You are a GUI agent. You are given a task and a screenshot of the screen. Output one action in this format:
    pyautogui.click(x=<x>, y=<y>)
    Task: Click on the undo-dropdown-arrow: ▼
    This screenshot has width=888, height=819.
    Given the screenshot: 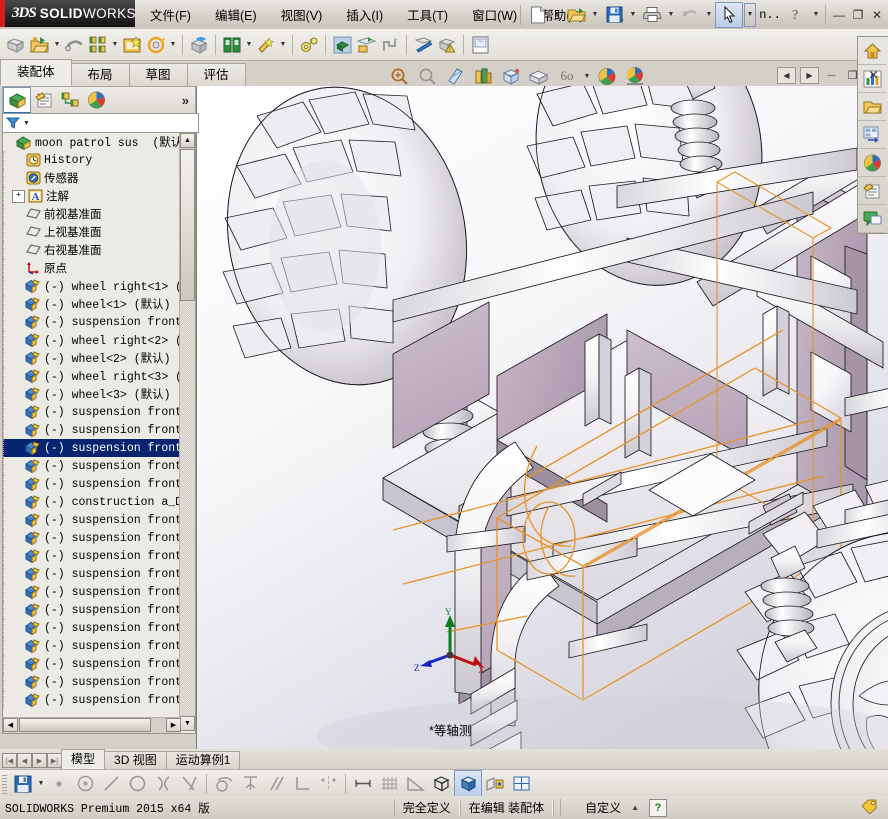 What is the action you would take?
    pyautogui.click(x=709, y=15)
    